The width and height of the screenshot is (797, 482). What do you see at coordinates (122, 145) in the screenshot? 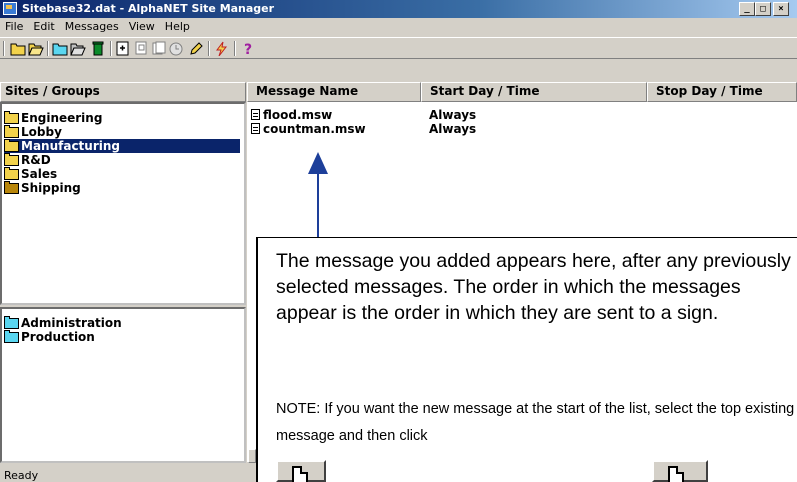
I see `tree-item-manufacturing: Manufacturing` at bounding box center [122, 145].